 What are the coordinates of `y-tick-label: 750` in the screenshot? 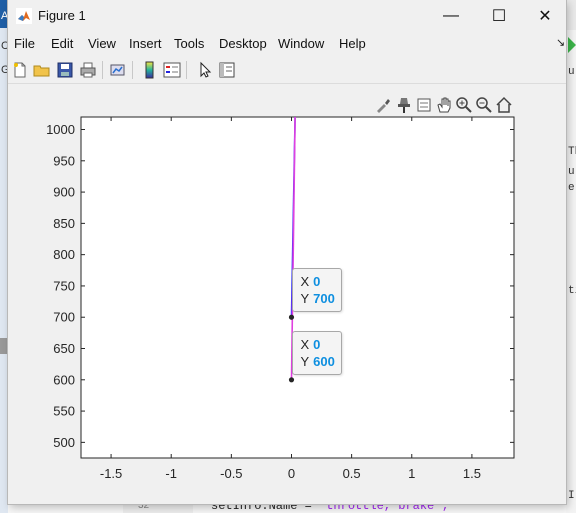 It's located at (64, 285).